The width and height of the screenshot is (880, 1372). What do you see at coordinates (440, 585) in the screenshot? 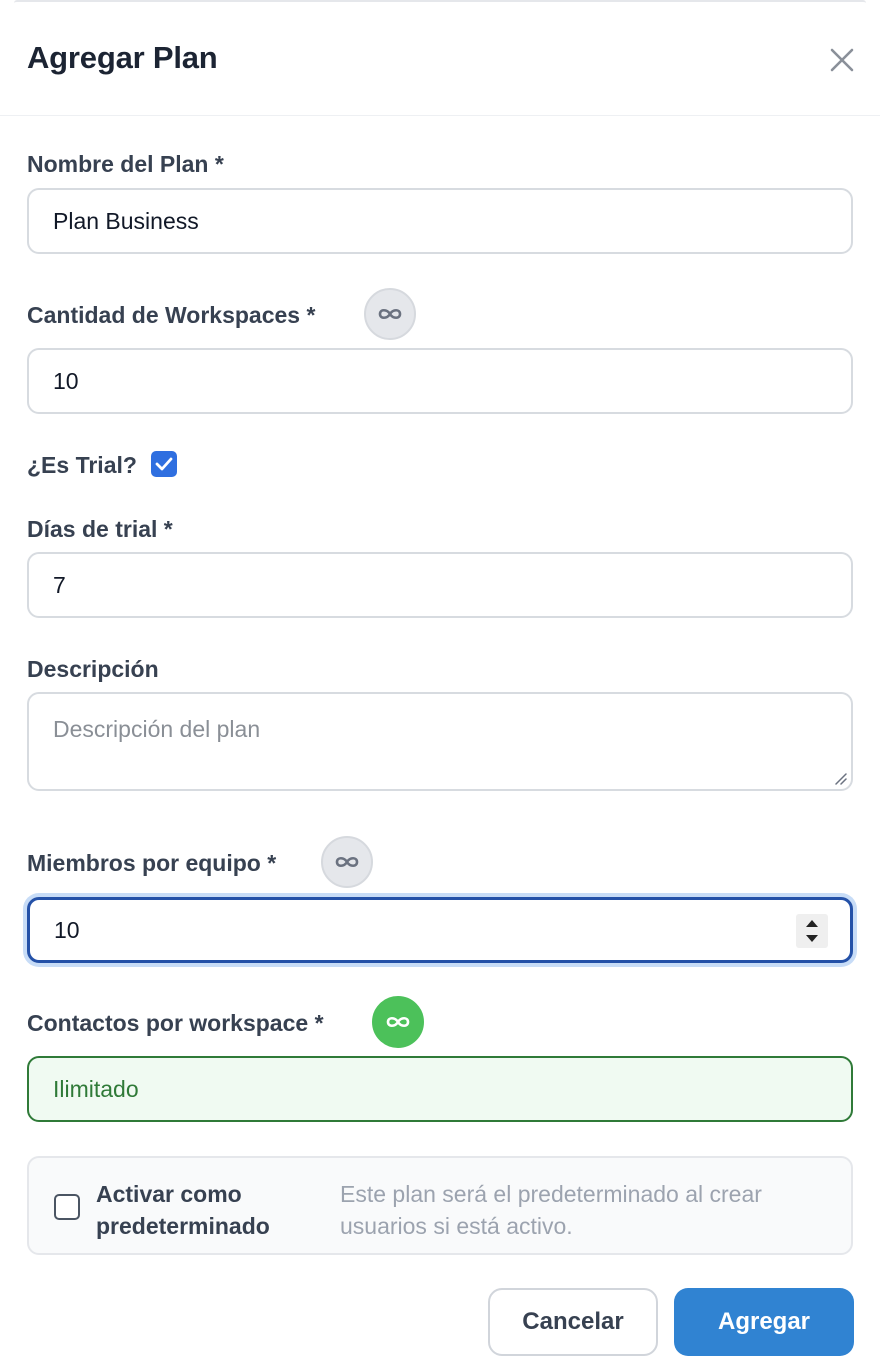
I see `trial-days-input: 7` at bounding box center [440, 585].